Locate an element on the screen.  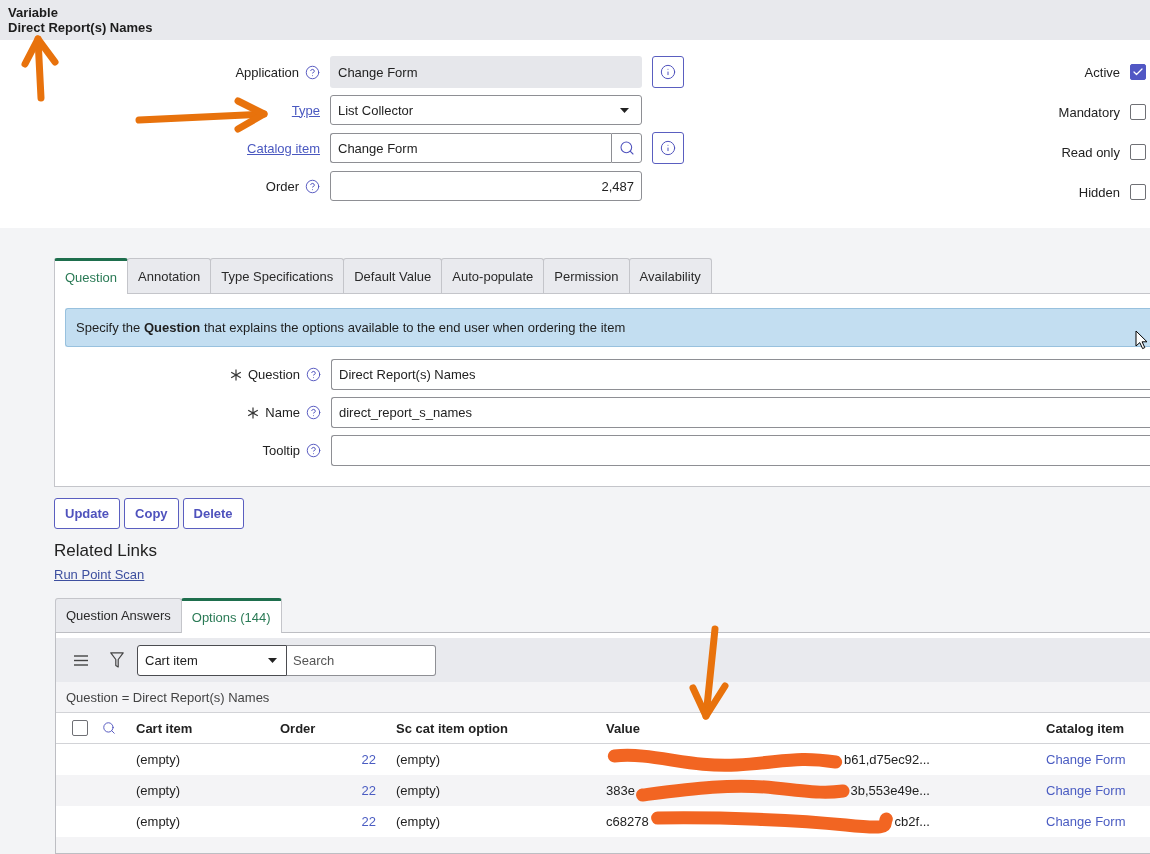
column-header: Order is located at coordinates (298, 728).